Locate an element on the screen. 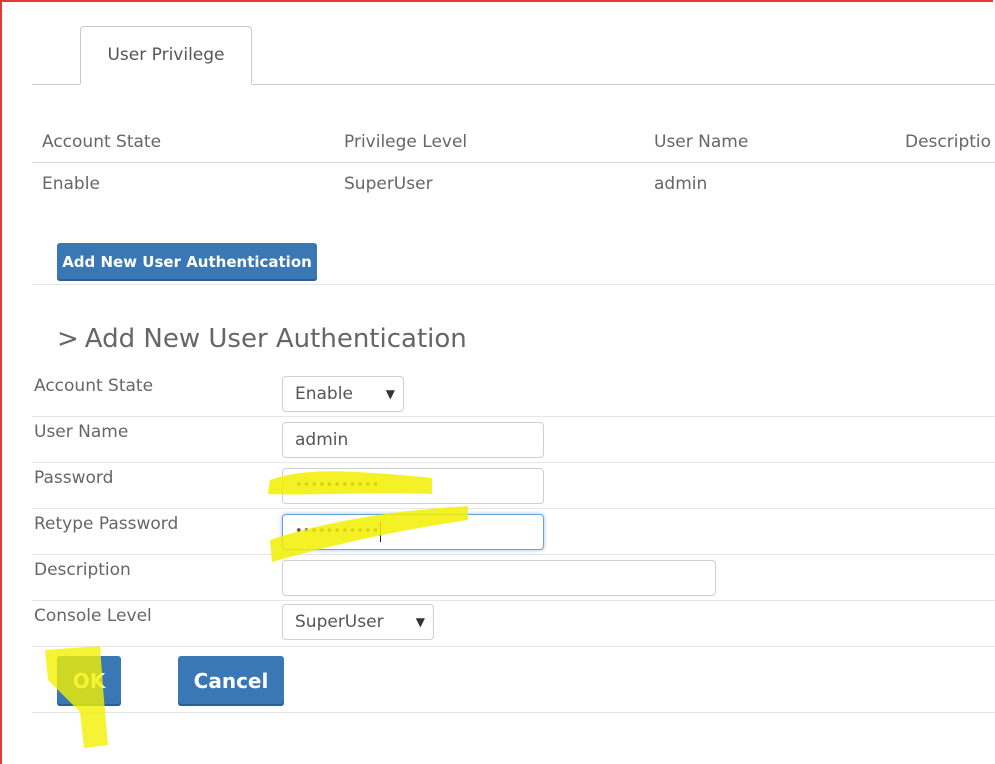  col-description: Descriptio is located at coordinates (948, 142).